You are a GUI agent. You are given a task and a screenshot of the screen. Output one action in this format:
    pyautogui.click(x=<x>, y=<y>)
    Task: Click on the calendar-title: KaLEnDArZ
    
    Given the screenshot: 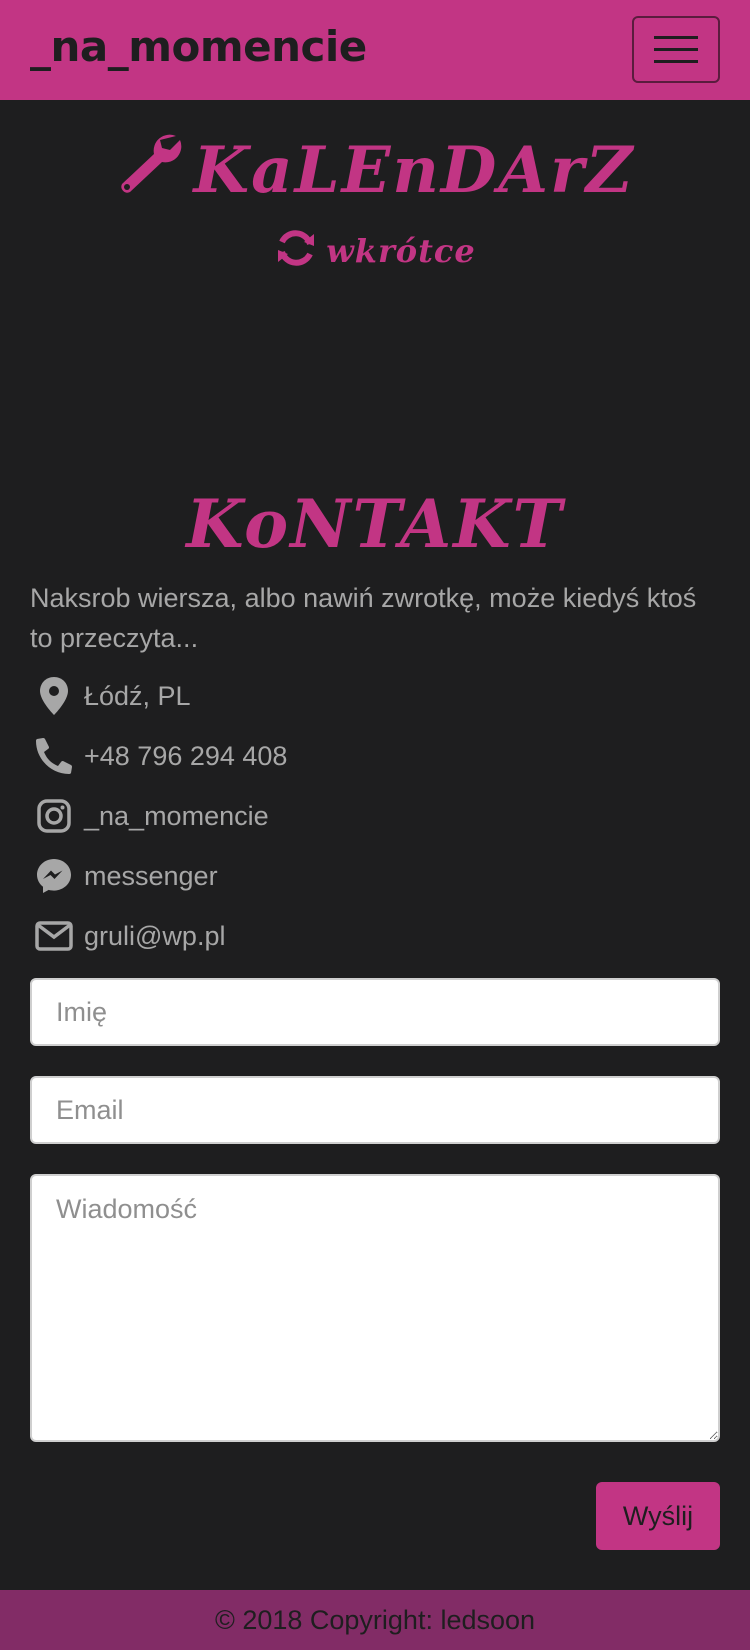 What is the action you would take?
    pyautogui.click(x=375, y=172)
    